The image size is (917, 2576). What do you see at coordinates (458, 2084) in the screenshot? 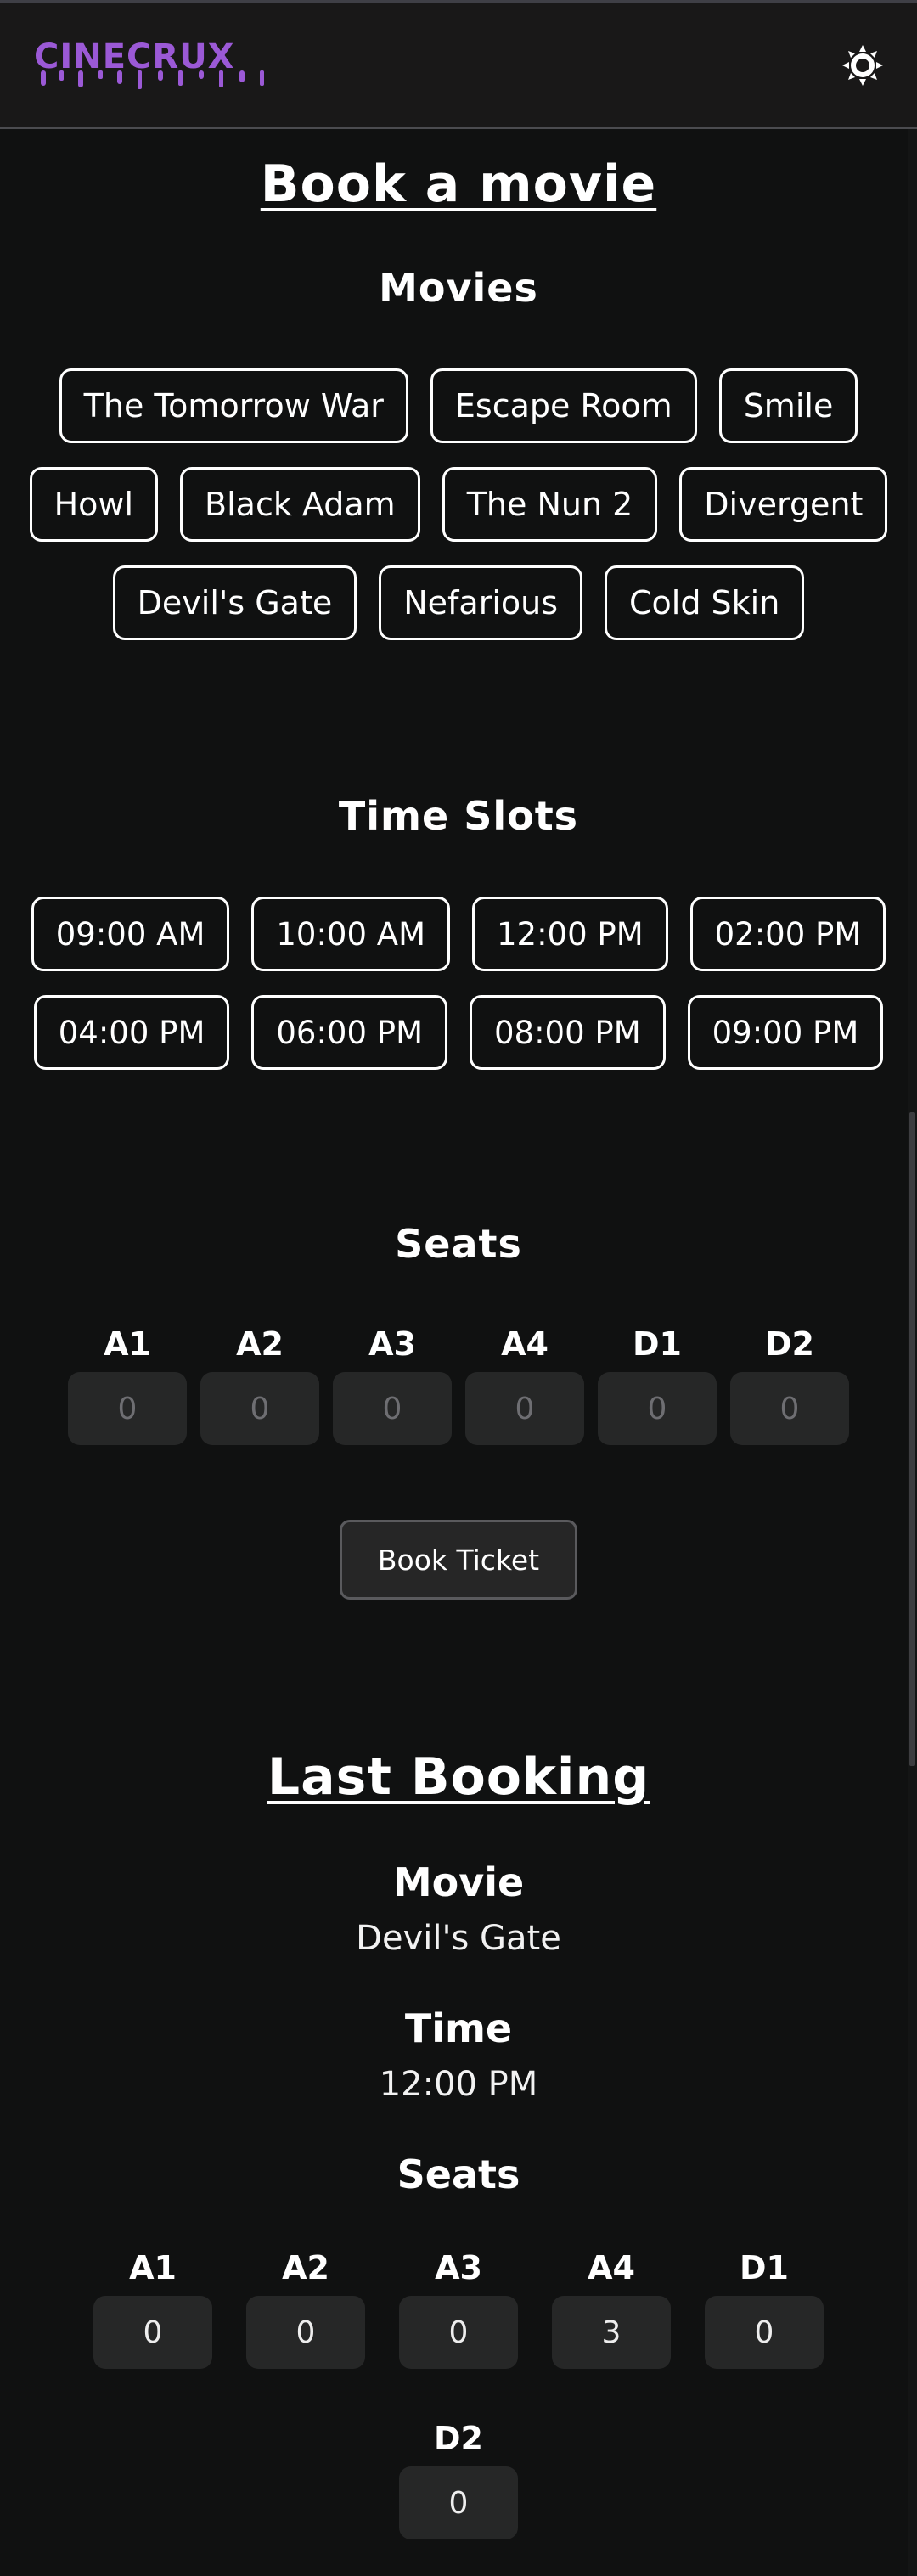
I see `last-booking-time-value: 12:00 PM` at bounding box center [458, 2084].